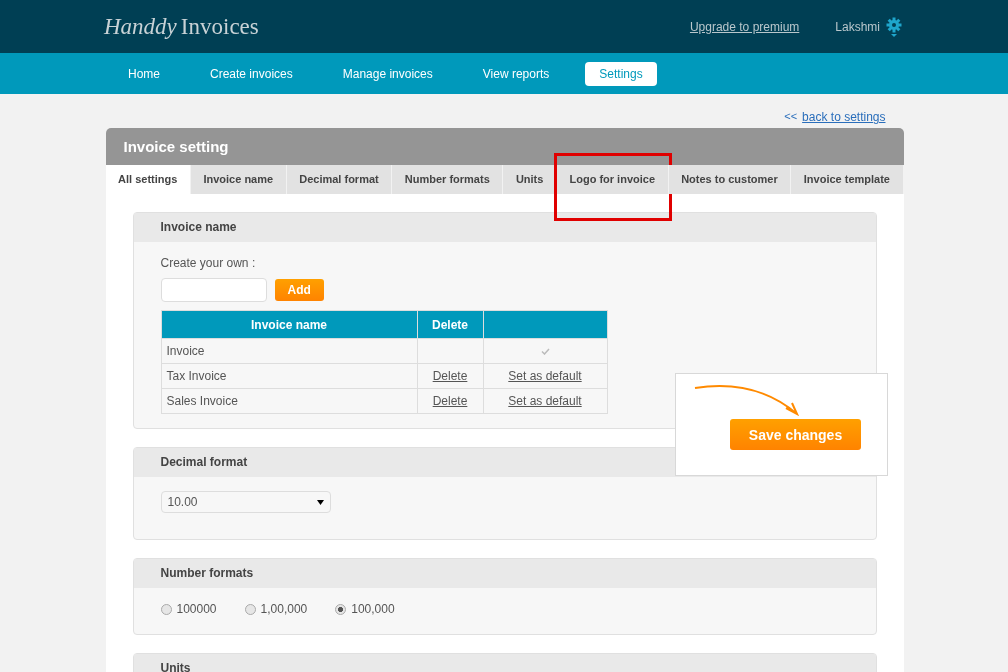 This screenshot has width=1008, height=672. Describe the element at coordinates (744, 26) in the screenshot. I see `upgrade-link: Upgrade to premium` at that location.